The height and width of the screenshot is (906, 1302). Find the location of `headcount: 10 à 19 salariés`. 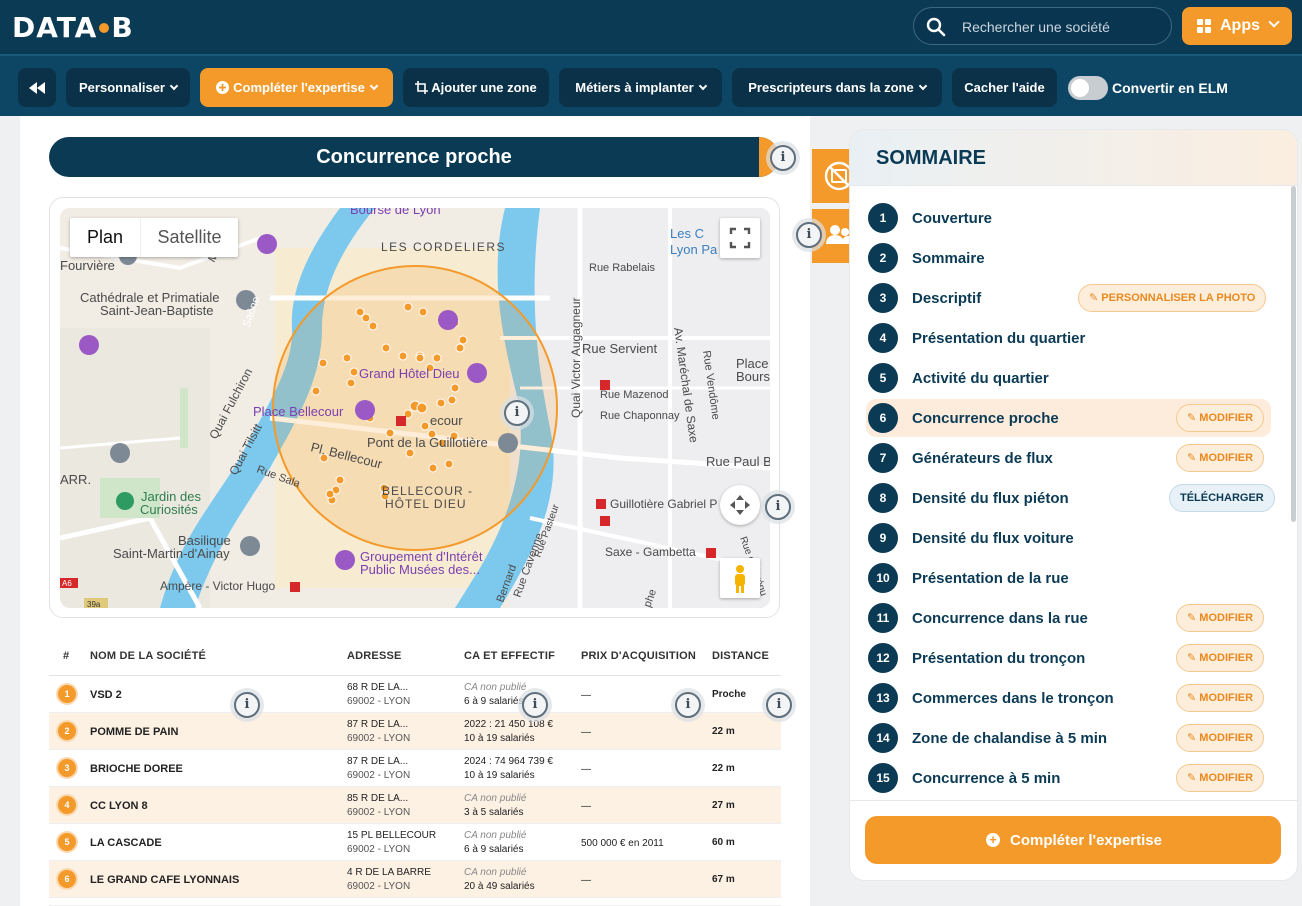

headcount: 10 à 19 salariés is located at coordinates (499, 738).